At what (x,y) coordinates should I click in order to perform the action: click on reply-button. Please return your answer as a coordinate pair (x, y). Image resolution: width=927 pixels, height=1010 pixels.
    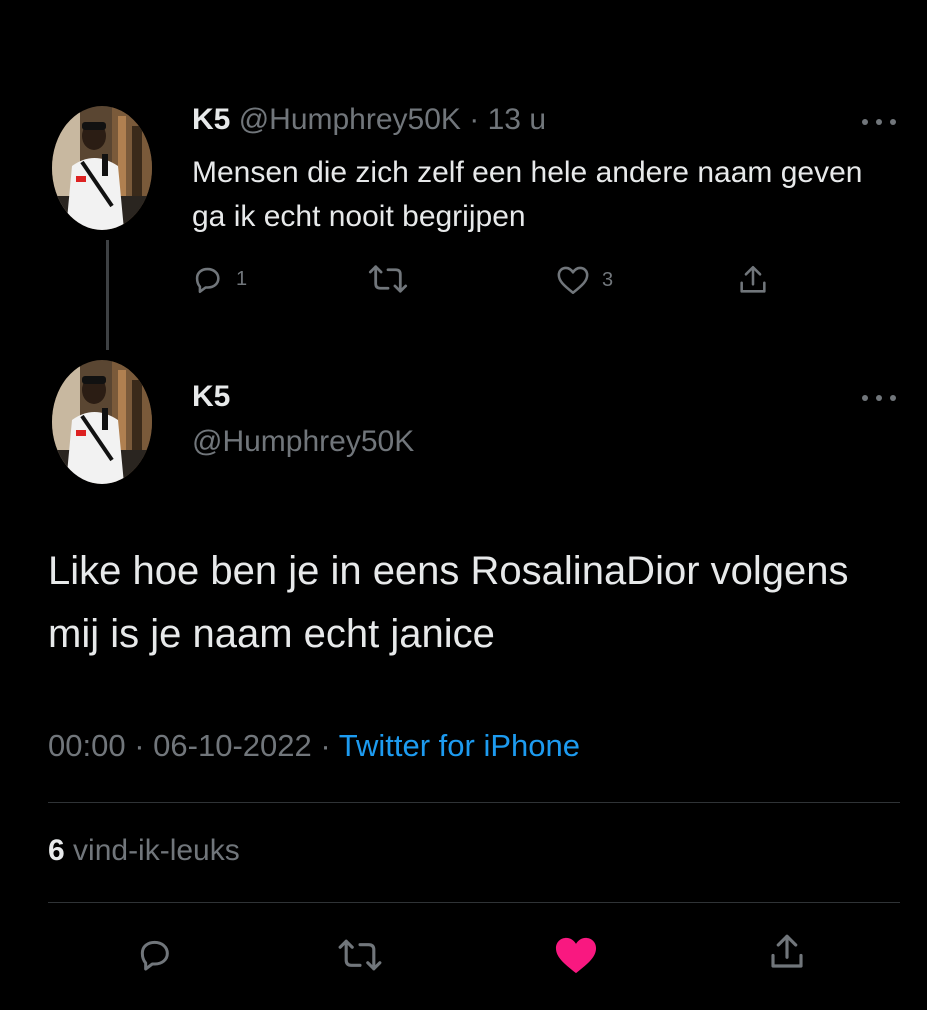
    Looking at the image, I should click on (154, 954).